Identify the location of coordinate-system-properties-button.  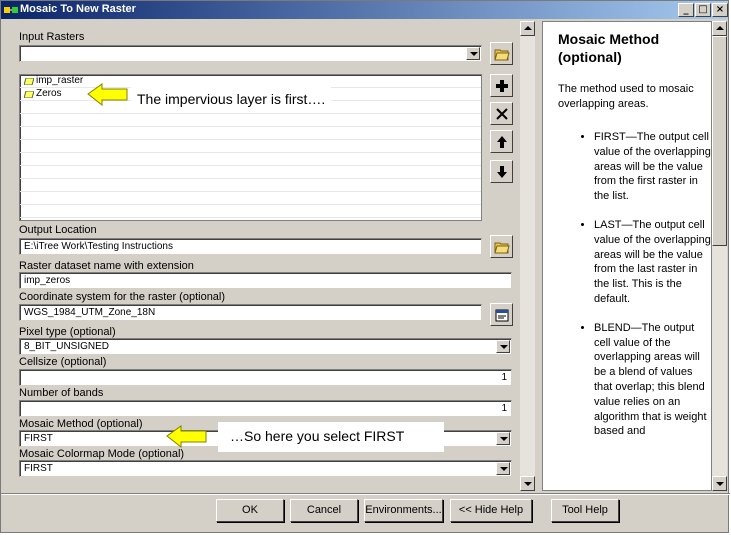
(501, 314).